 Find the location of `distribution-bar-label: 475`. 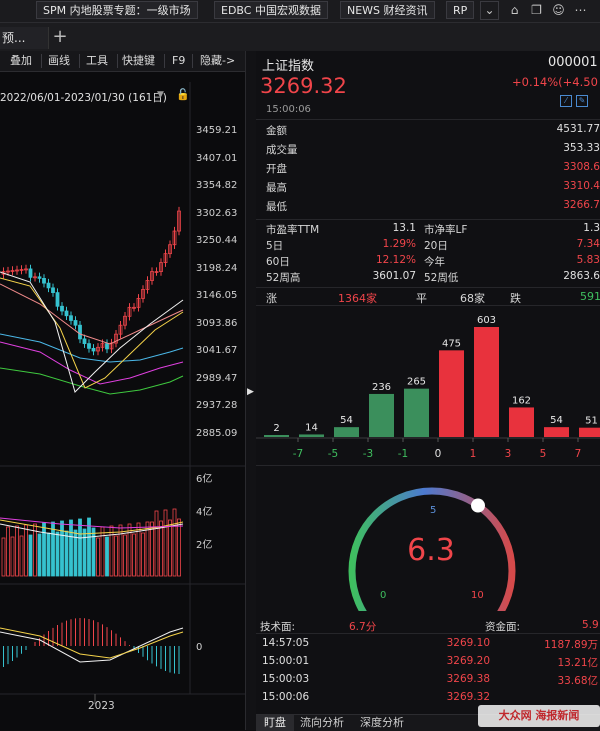

distribution-bar-label: 475 is located at coordinates (451, 343).